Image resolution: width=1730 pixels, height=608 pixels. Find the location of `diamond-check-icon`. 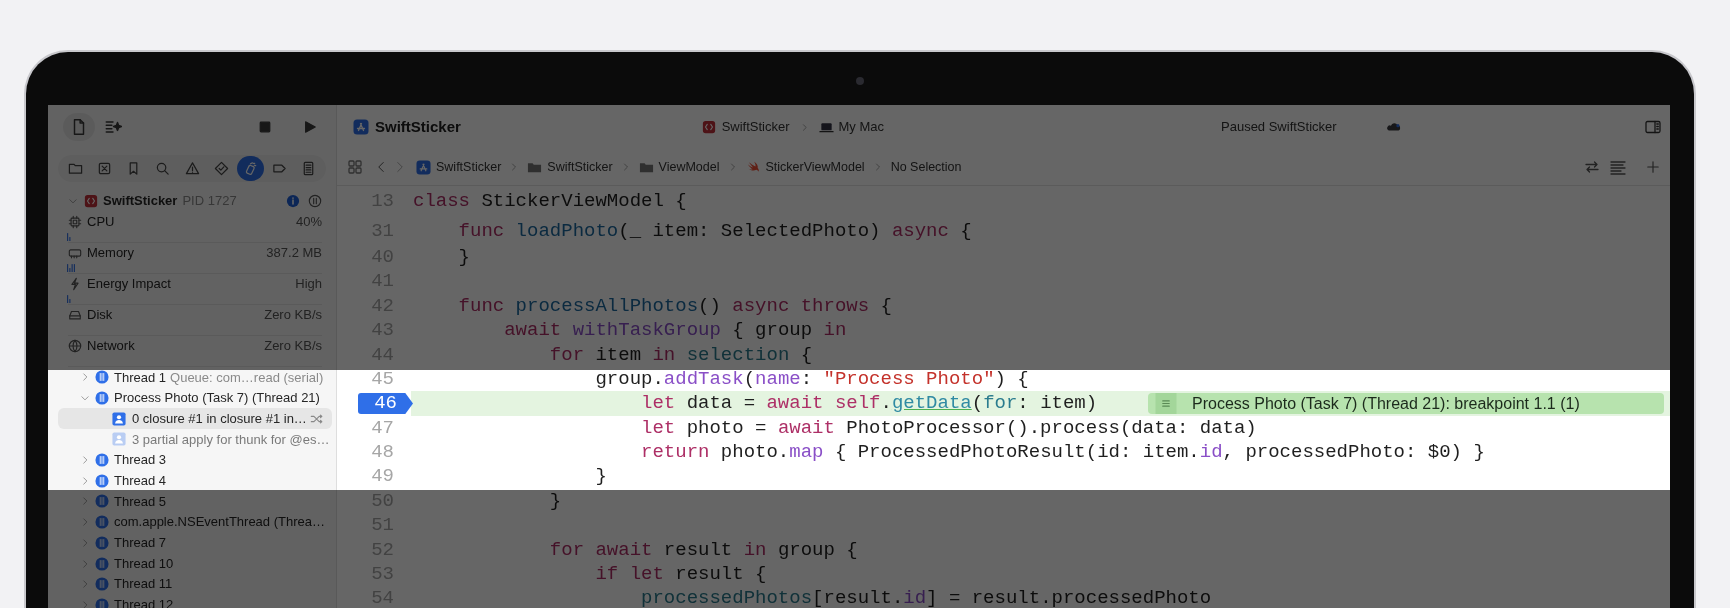

diamond-check-icon is located at coordinates (221, 168).